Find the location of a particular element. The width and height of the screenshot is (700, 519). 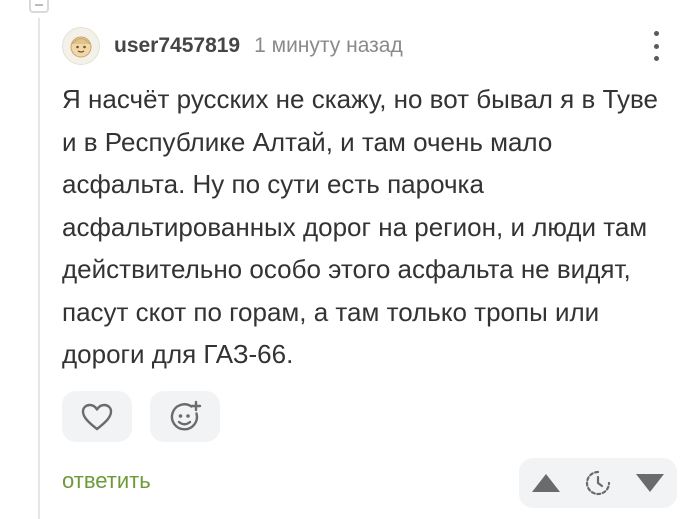

avatar is located at coordinates (81, 46).